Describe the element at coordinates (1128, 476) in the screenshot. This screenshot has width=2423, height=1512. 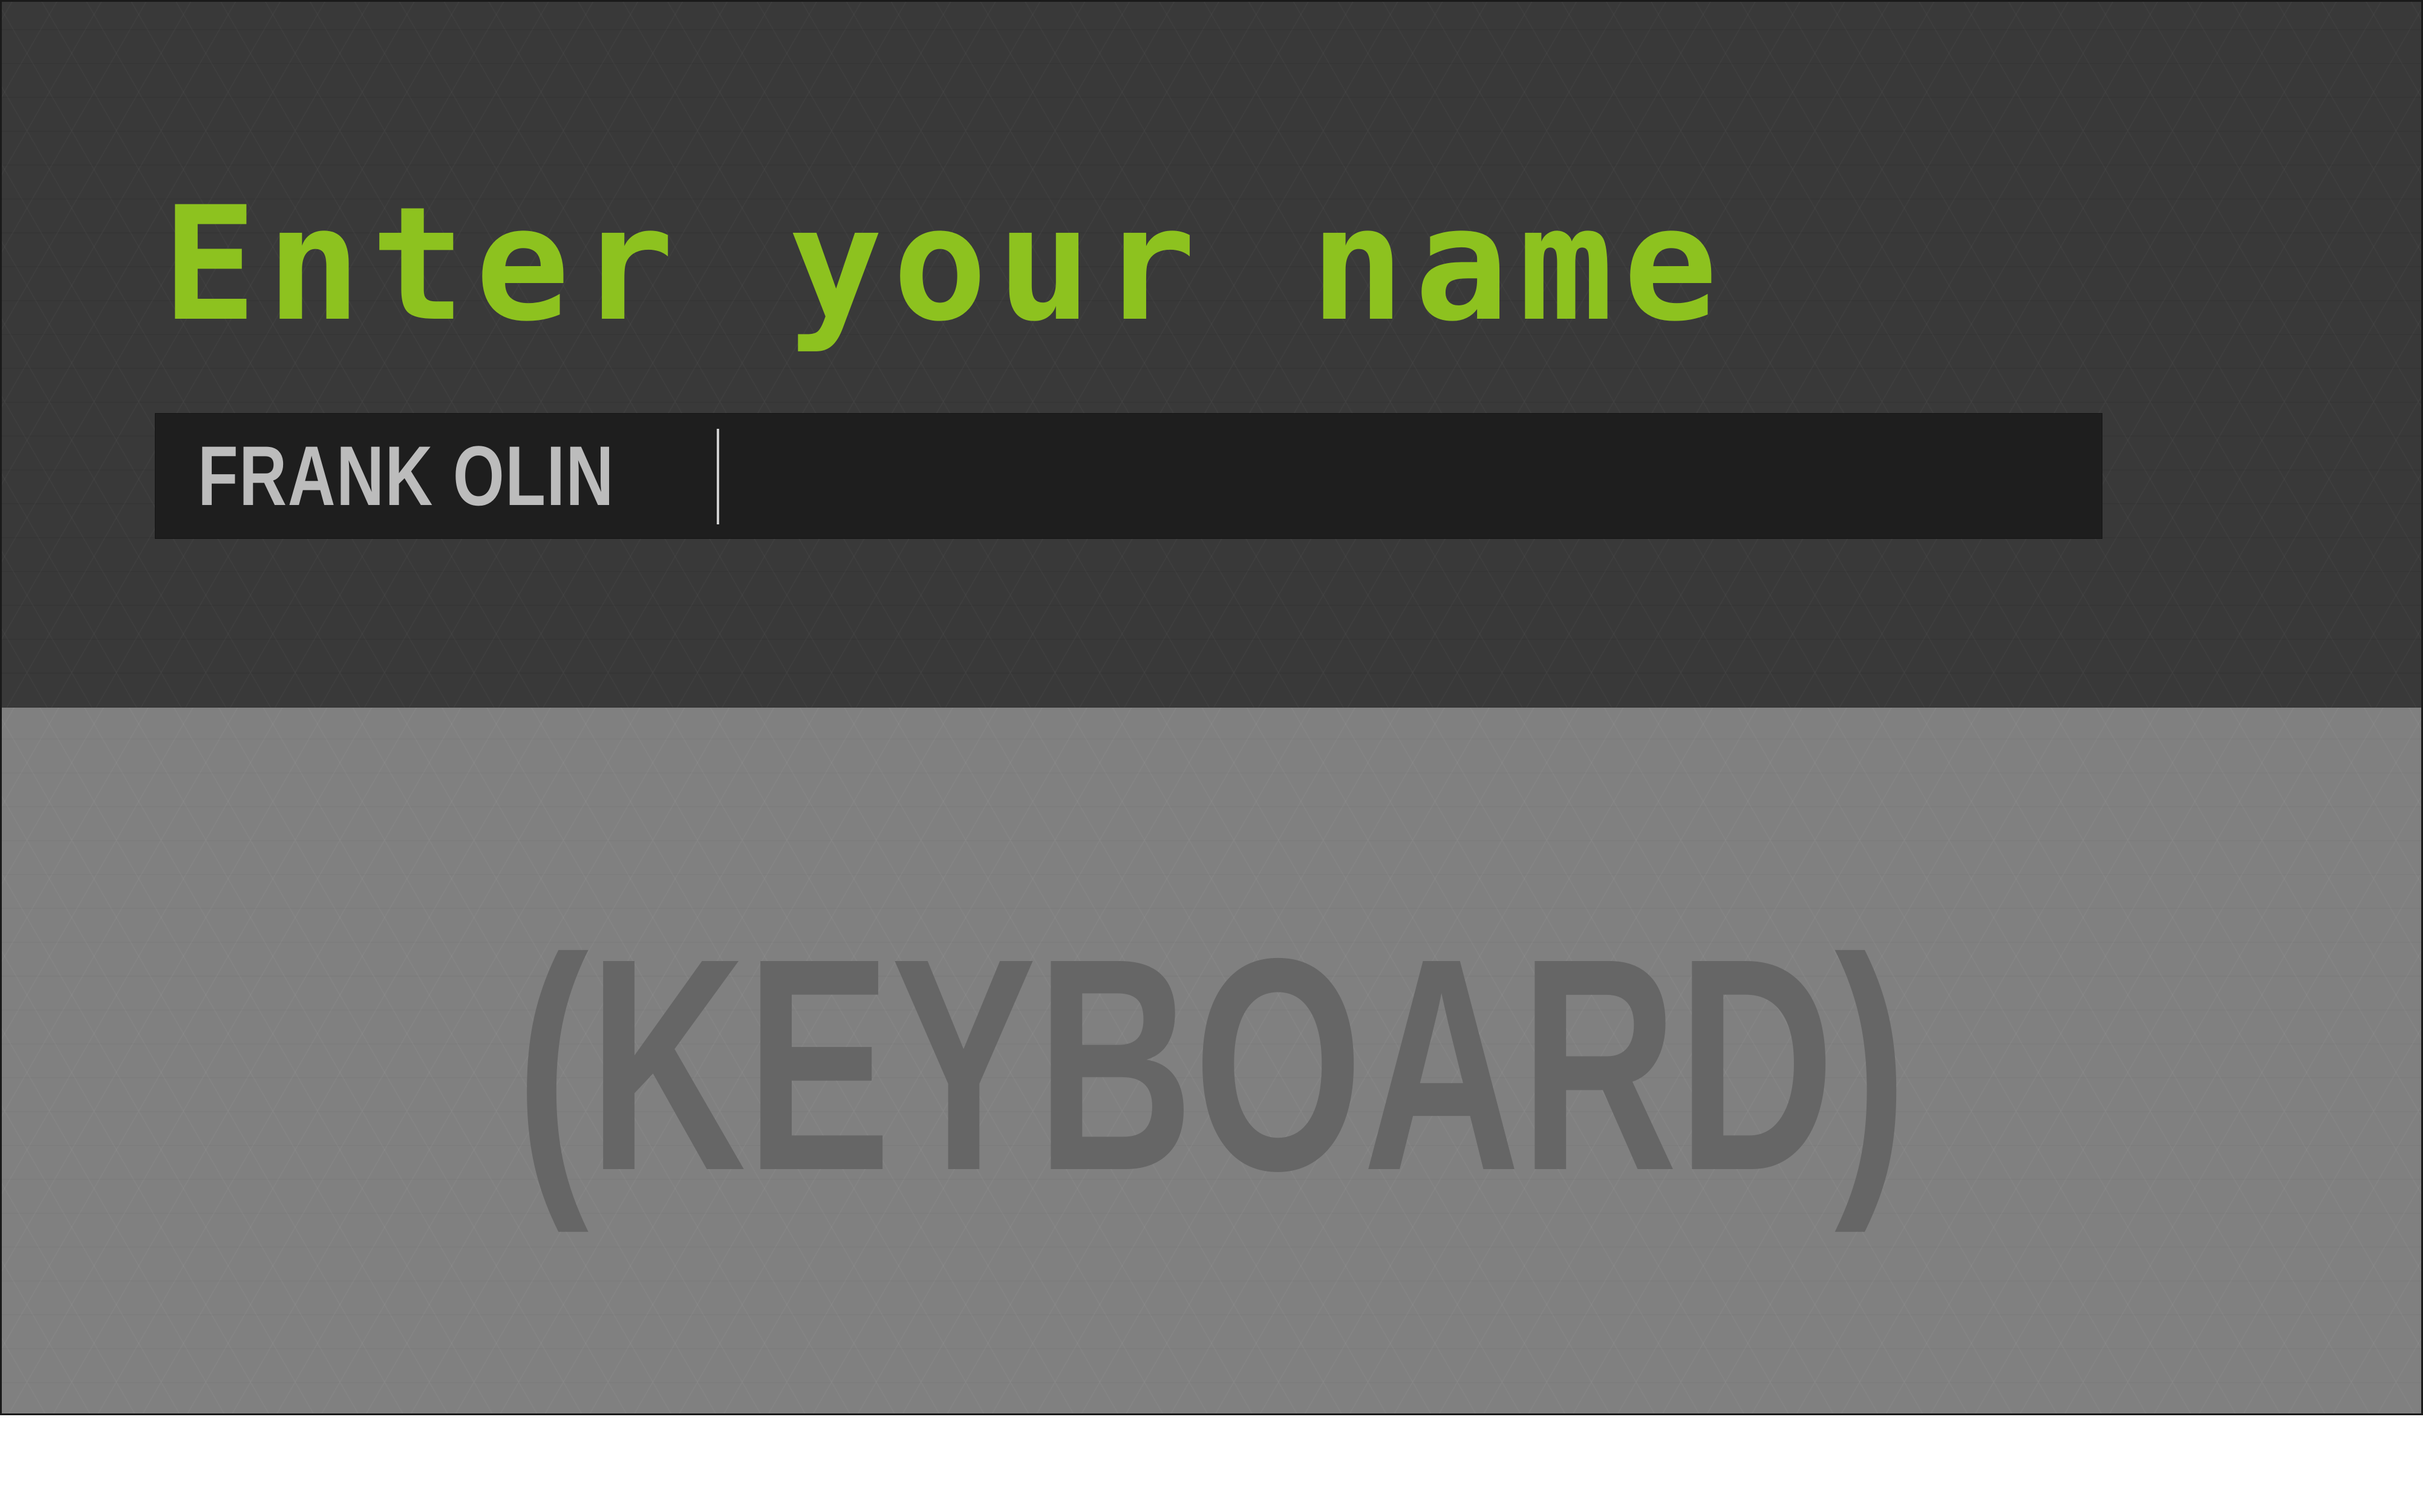
I see `name-input: FRANK OLIN` at that location.